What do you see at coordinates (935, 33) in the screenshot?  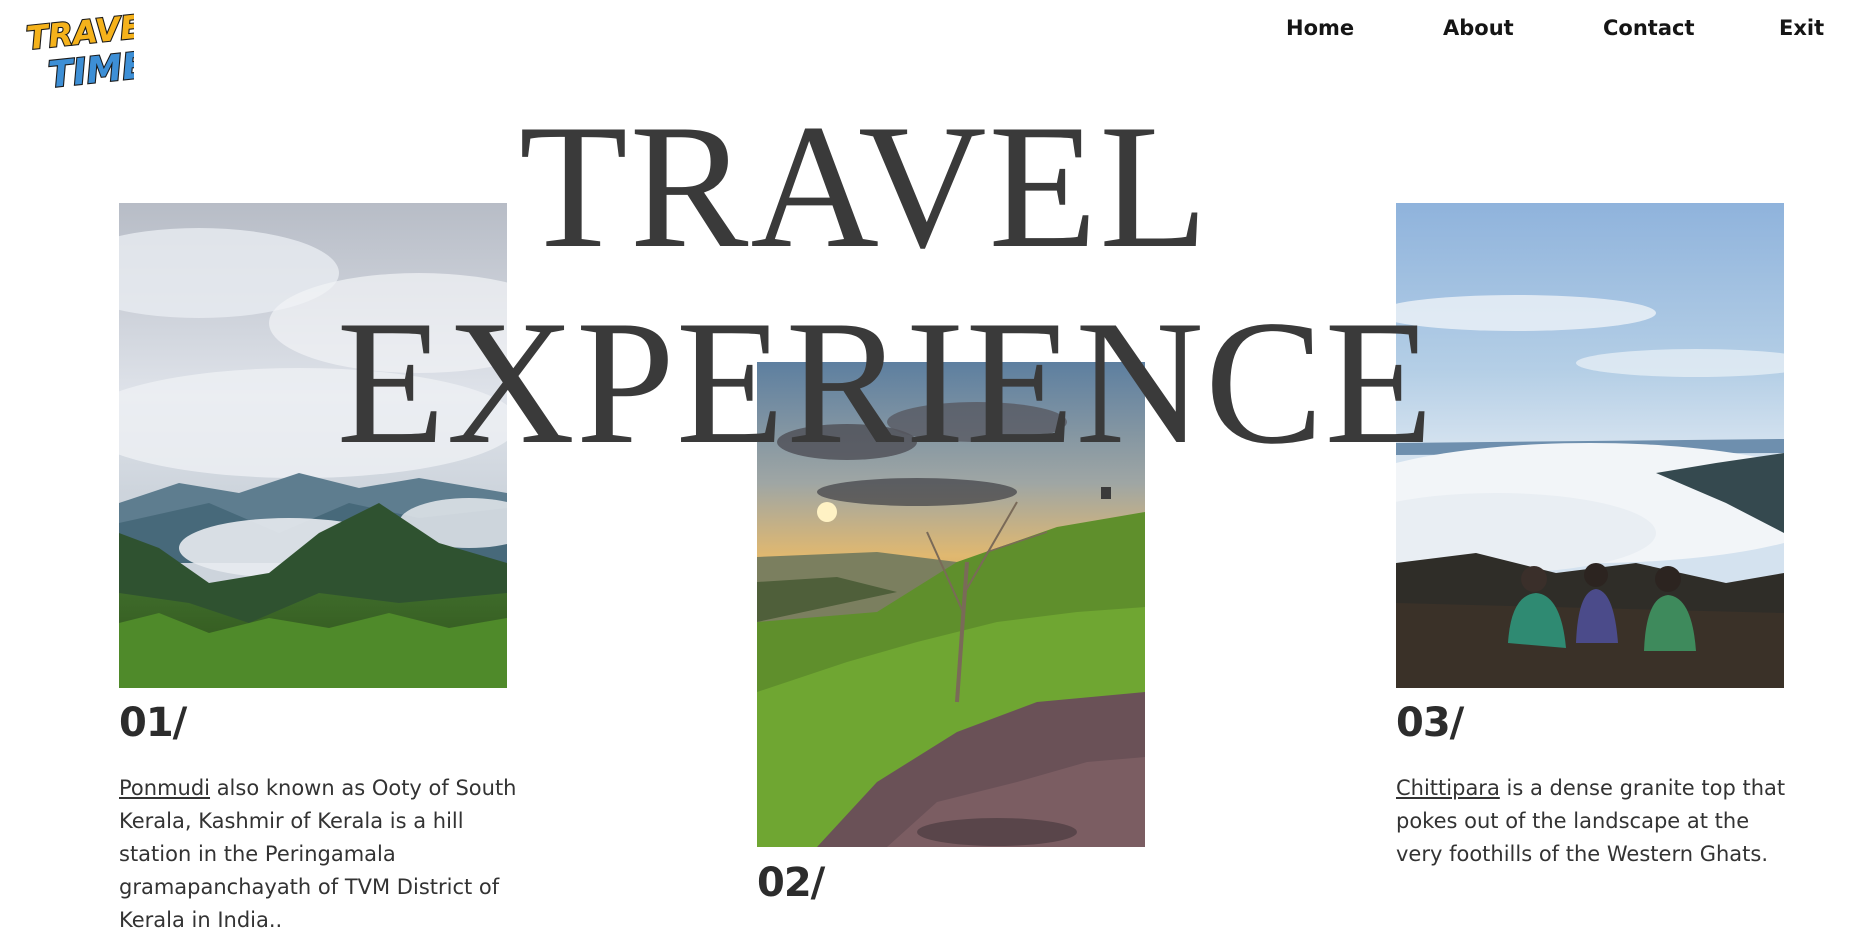 I see `main-nav: Home About Contact Exit` at bounding box center [935, 33].